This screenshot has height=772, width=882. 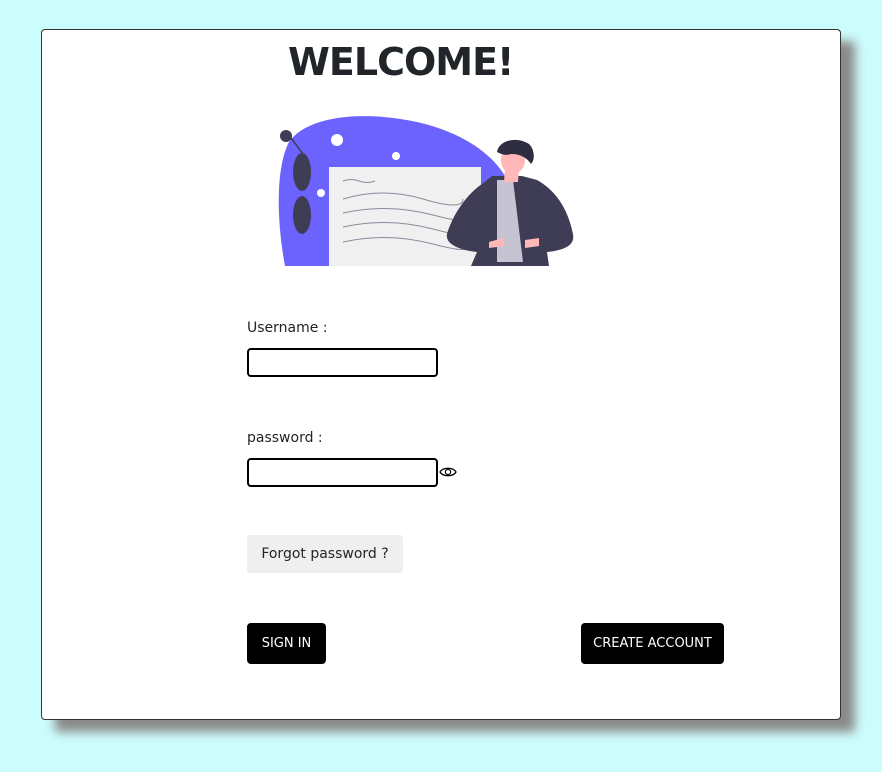 I want to click on sign-in-button: SIGN IN, so click(x=286, y=643).